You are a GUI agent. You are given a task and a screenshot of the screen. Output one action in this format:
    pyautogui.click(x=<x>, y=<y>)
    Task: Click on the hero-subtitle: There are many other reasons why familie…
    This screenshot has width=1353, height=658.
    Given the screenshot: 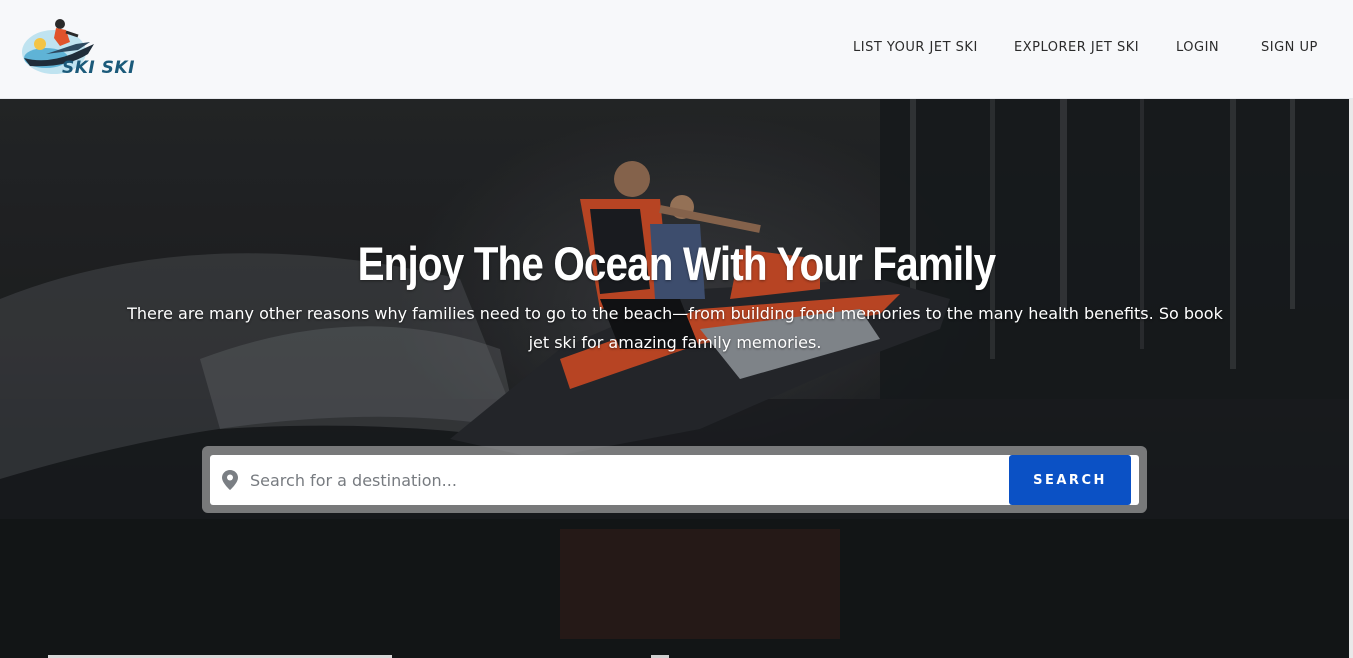 What is the action you would take?
    pyautogui.click(x=675, y=328)
    